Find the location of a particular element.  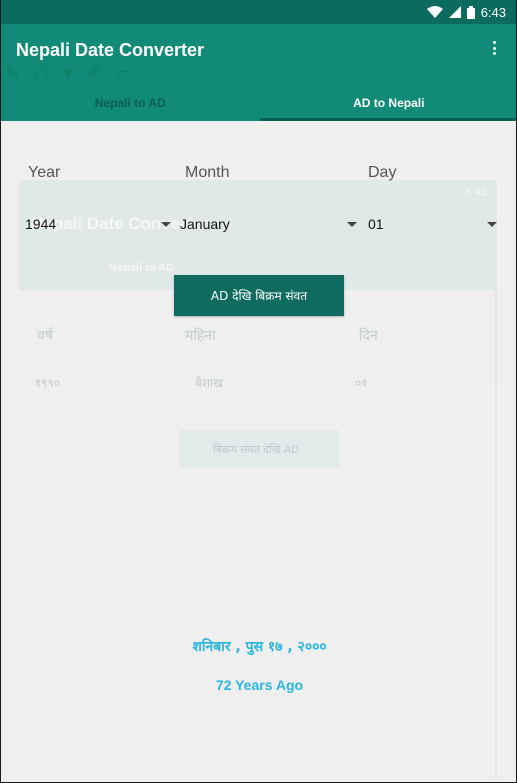

wifi-icon is located at coordinates (434, 12).